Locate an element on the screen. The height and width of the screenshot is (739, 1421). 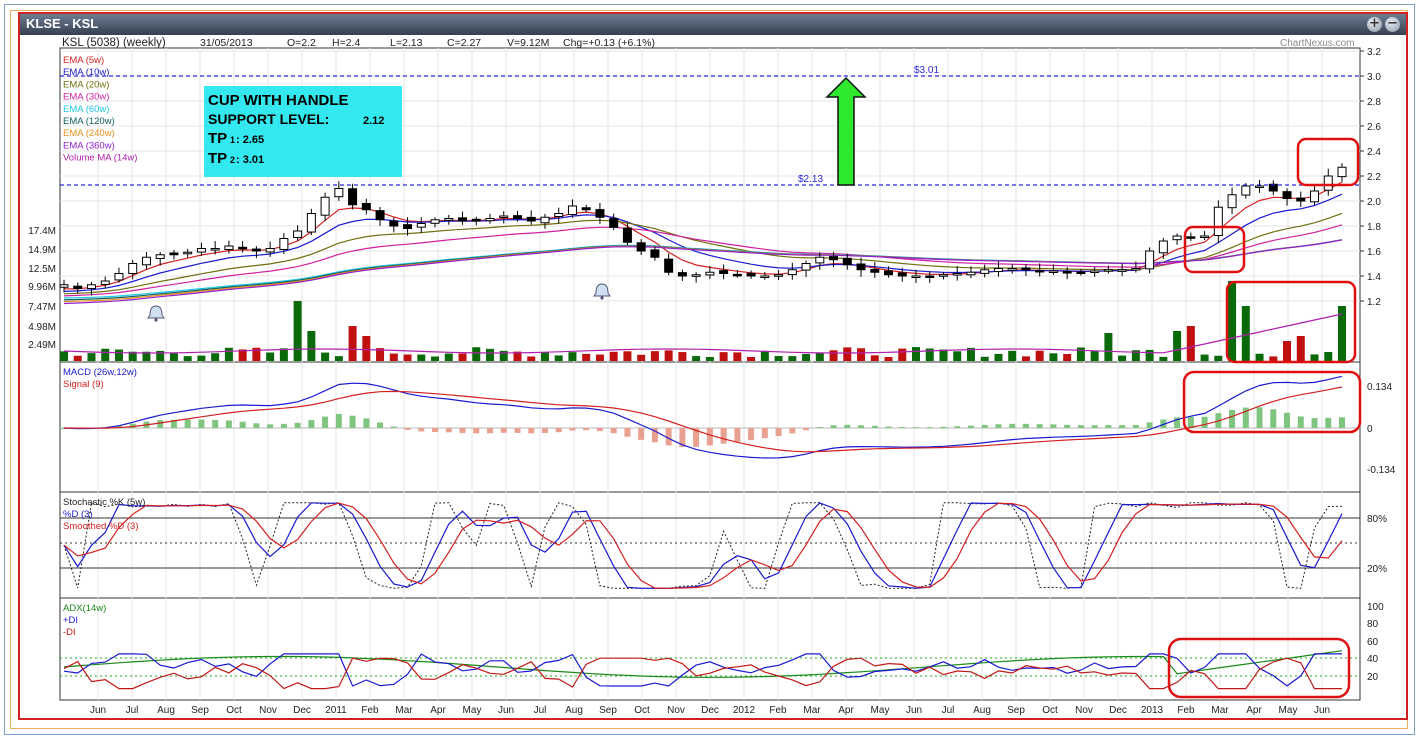
x-axis-label: Aug is located at coordinates (982, 710).